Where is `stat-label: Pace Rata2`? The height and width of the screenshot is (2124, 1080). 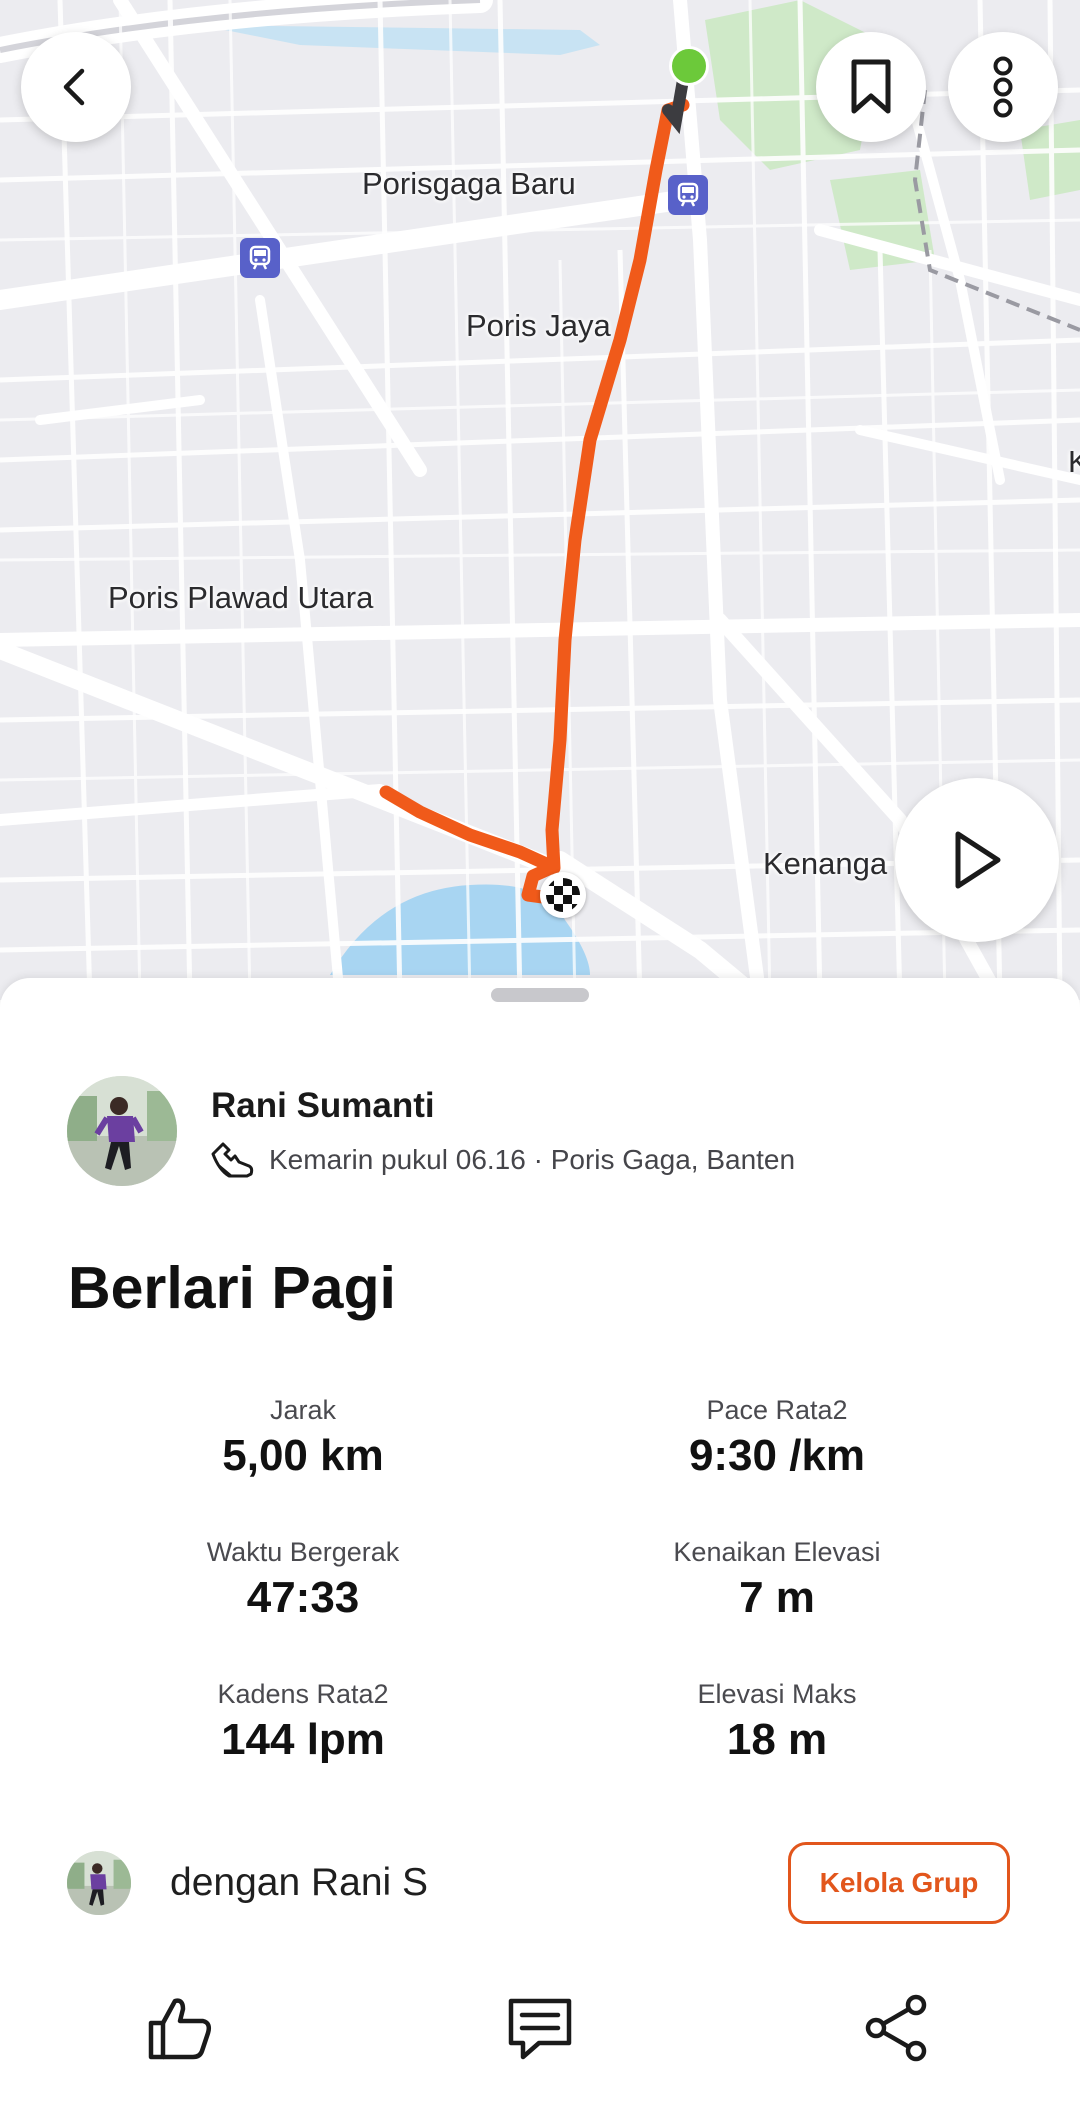
stat-label: Pace Rata2 is located at coordinates (777, 1410).